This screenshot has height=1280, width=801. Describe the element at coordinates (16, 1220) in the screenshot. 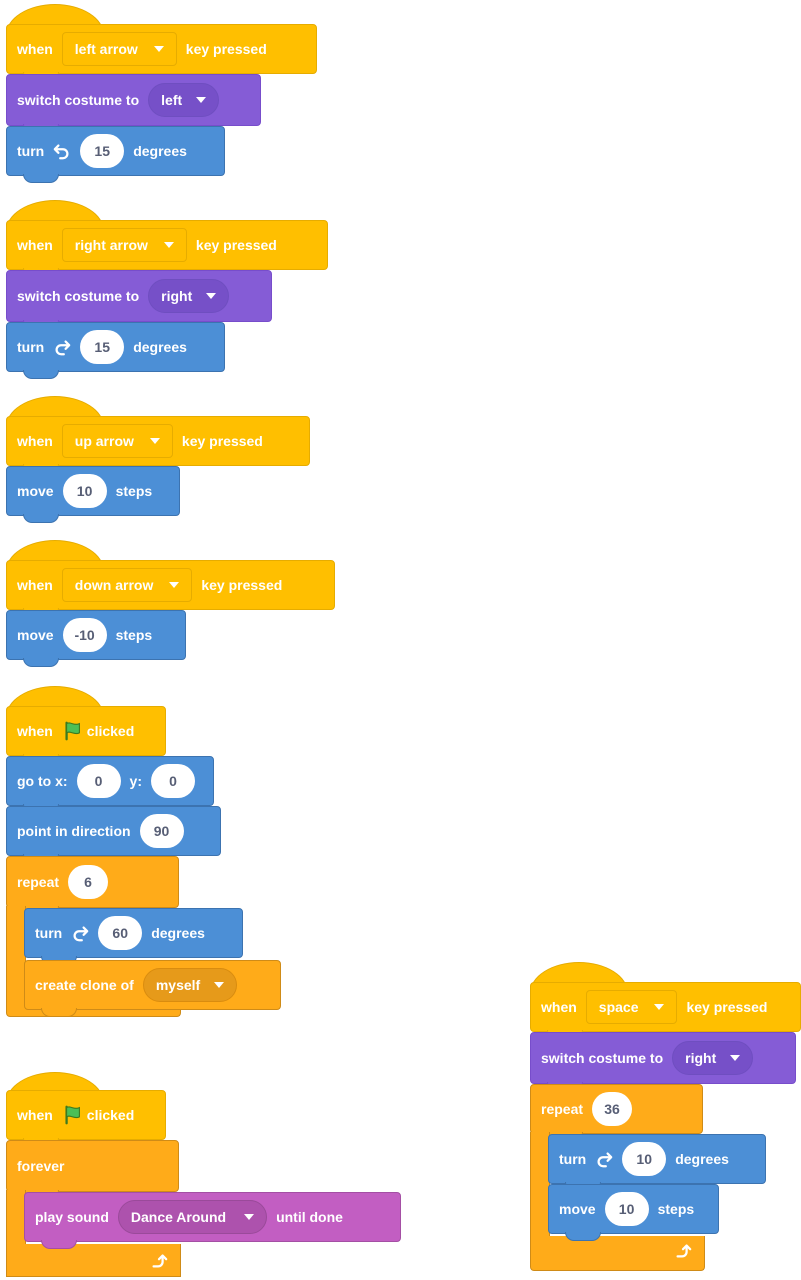

I see `forever-arm` at that location.